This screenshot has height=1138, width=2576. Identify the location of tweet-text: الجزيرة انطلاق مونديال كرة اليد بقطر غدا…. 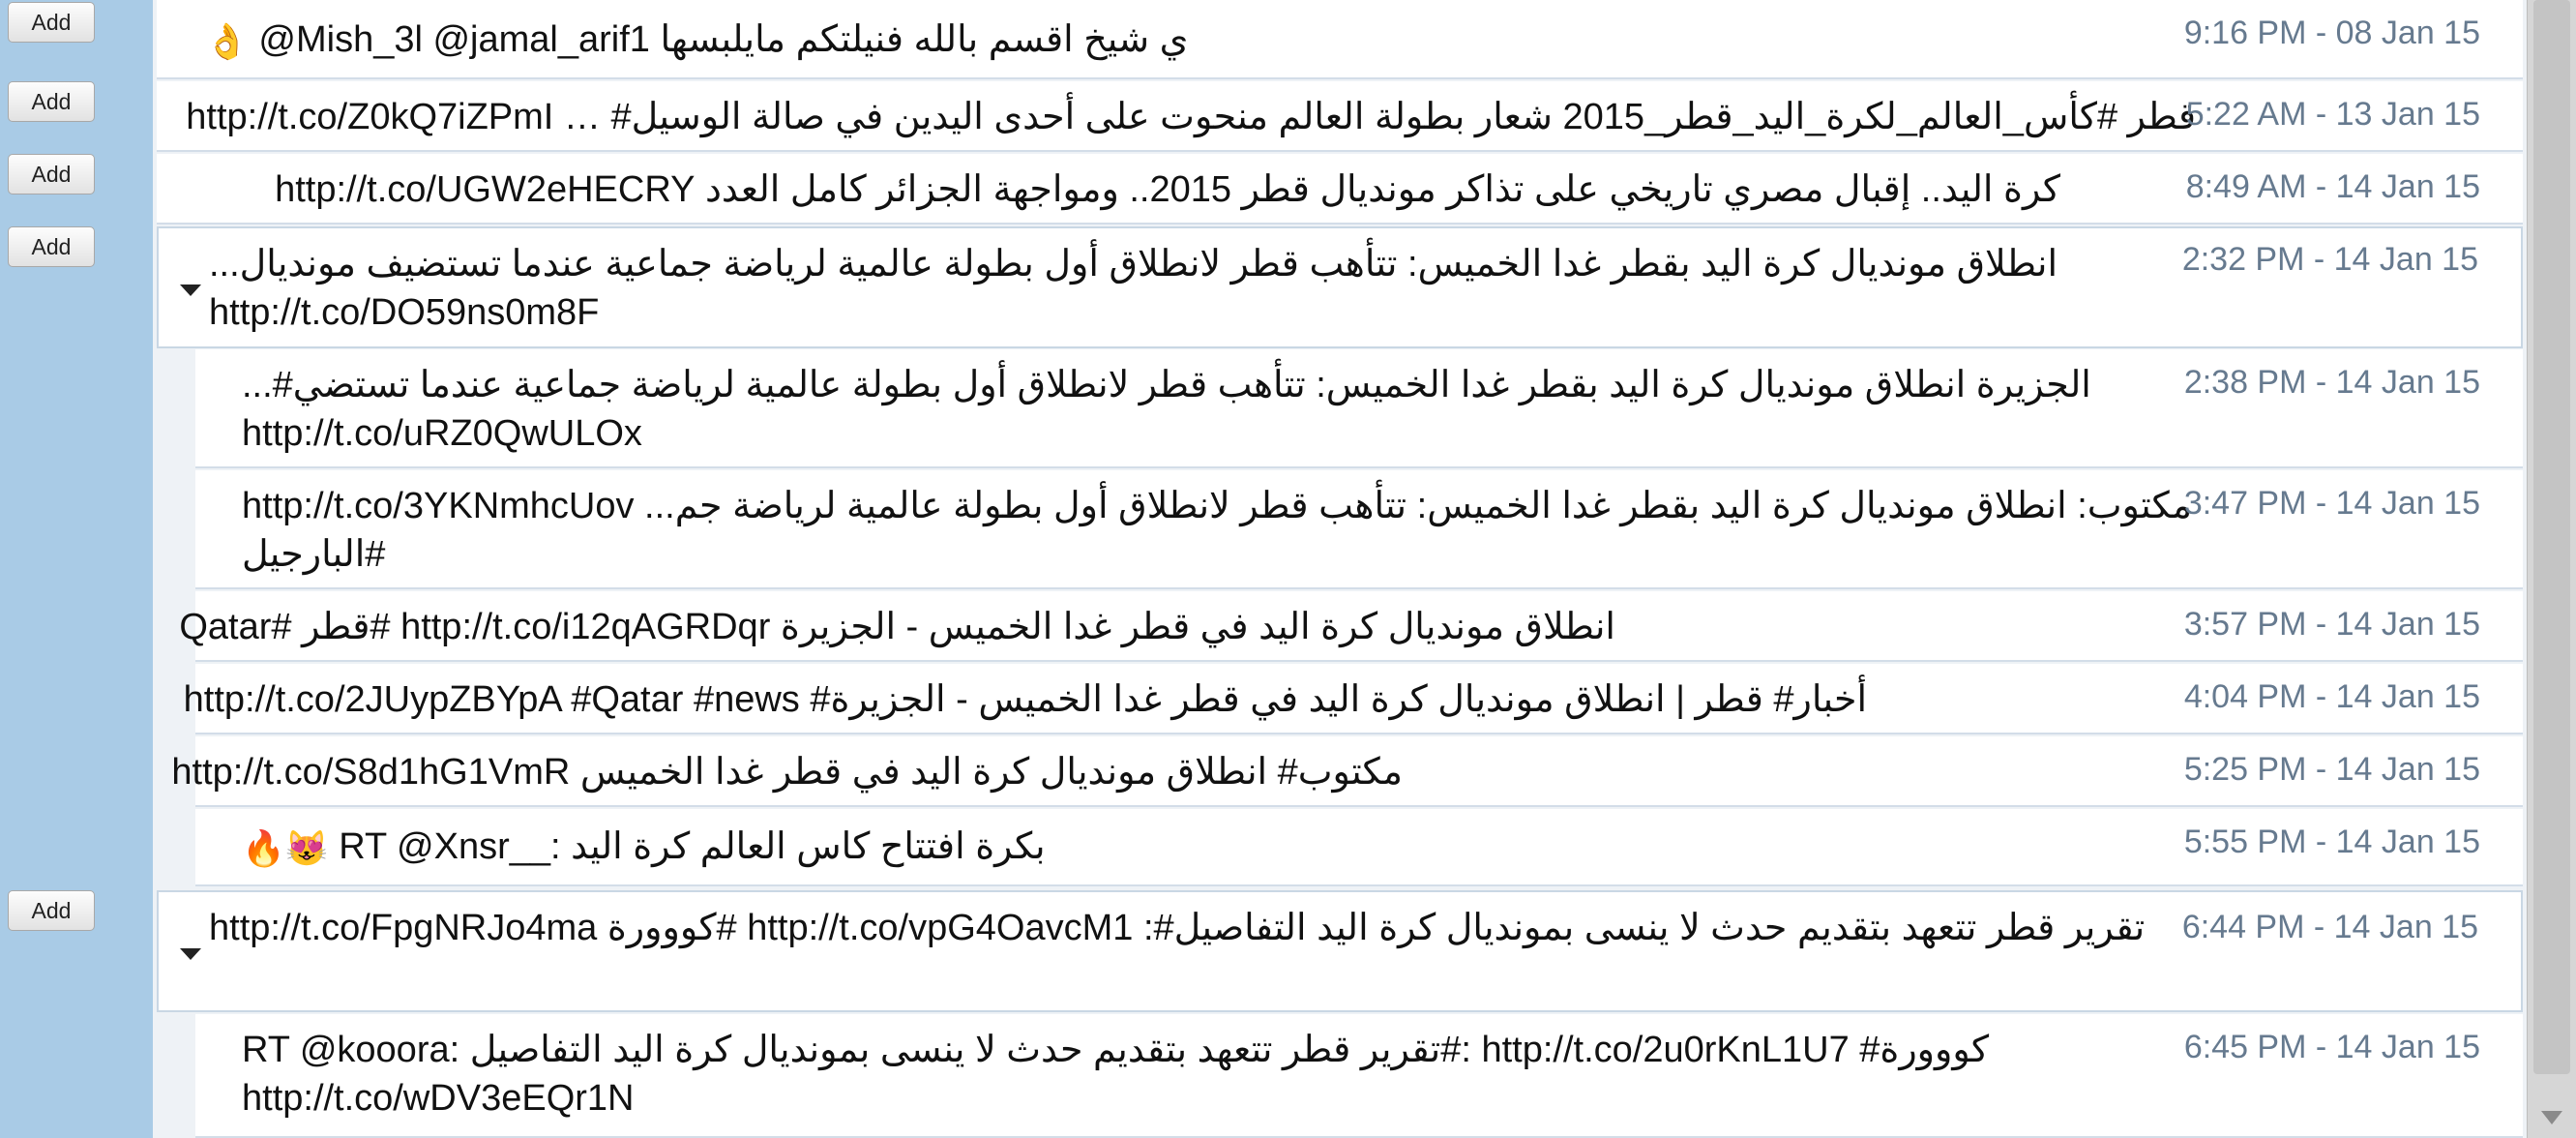
(1166, 410).